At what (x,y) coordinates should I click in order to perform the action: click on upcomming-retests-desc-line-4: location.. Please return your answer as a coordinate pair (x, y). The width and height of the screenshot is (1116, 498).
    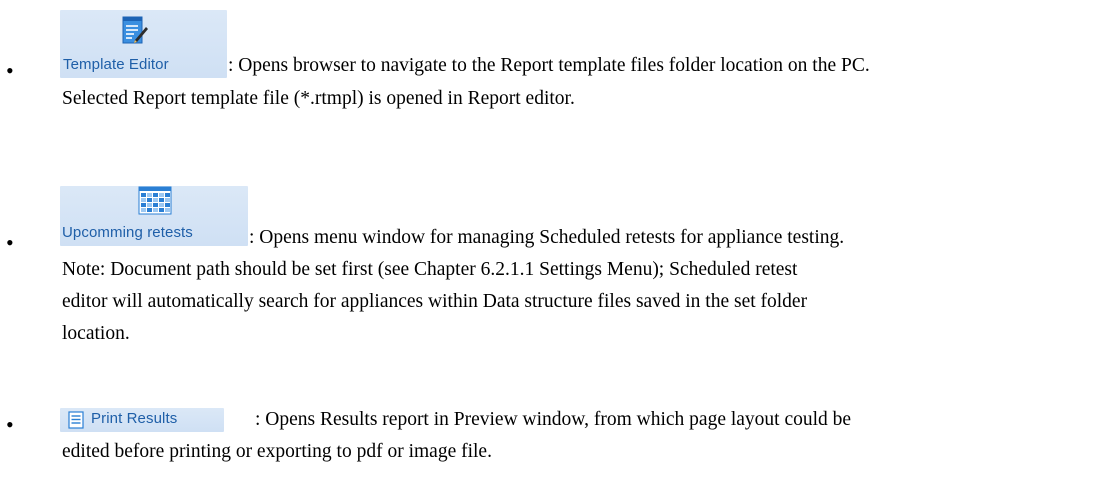
    Looking at the image, I should click on (96, 333).